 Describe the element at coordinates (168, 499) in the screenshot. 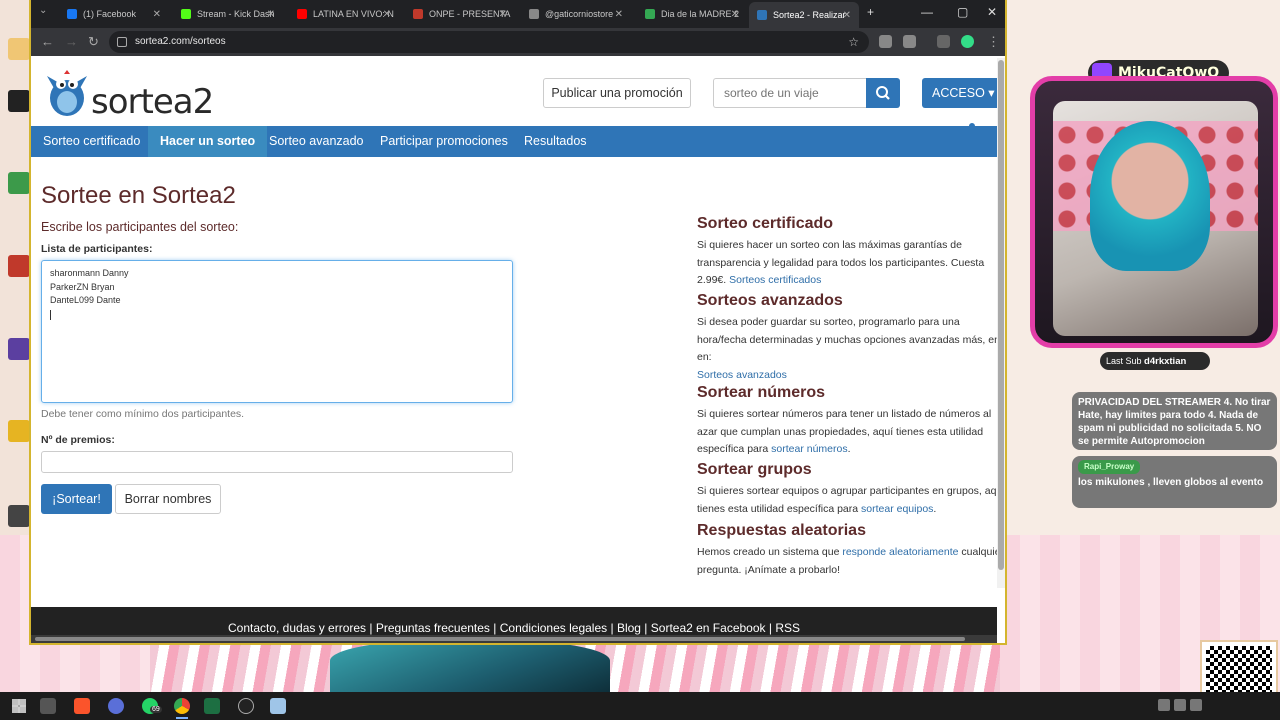

I see `clear-names-button: Borrar nombres` at that location.